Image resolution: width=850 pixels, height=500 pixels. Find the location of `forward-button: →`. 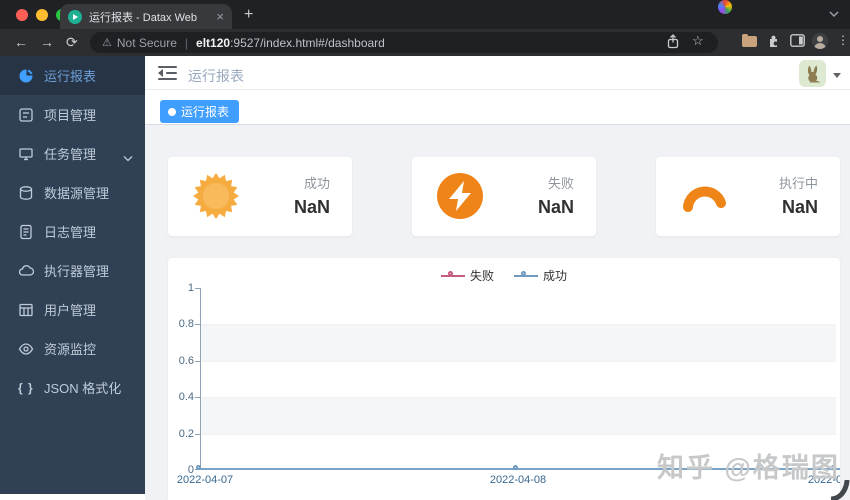

forward-button: → is located at coordinates (47, 42).